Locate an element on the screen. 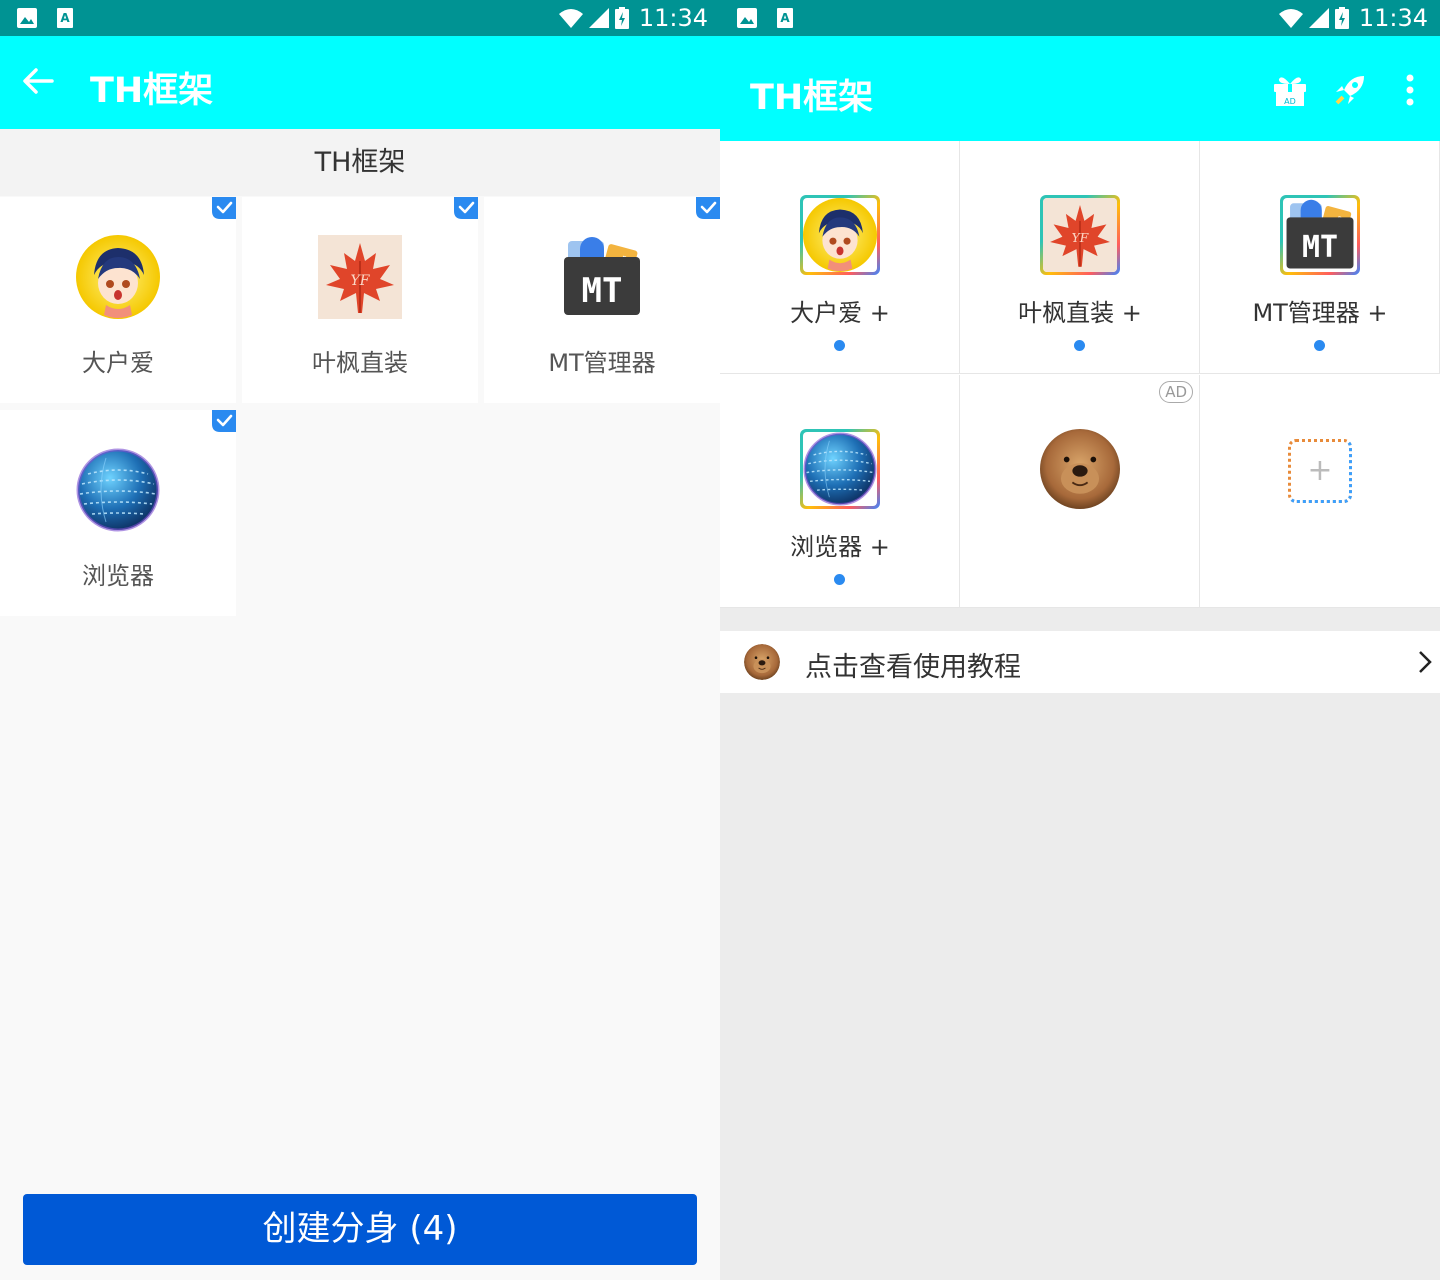  app-label: 浏览器 + is located at coordinates (840, 547).